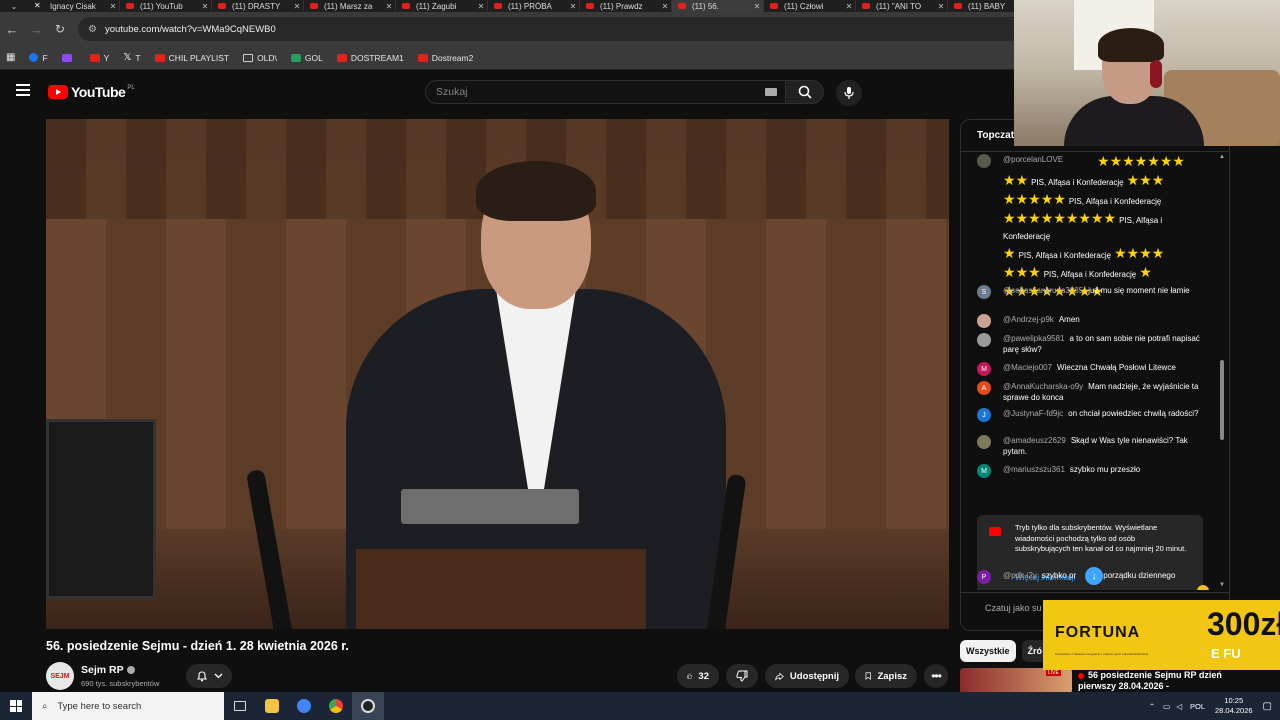 Image resolution: width=1280 pixels, height=720 pixels. I want to click on keyboard-icon, so click(771, 92).